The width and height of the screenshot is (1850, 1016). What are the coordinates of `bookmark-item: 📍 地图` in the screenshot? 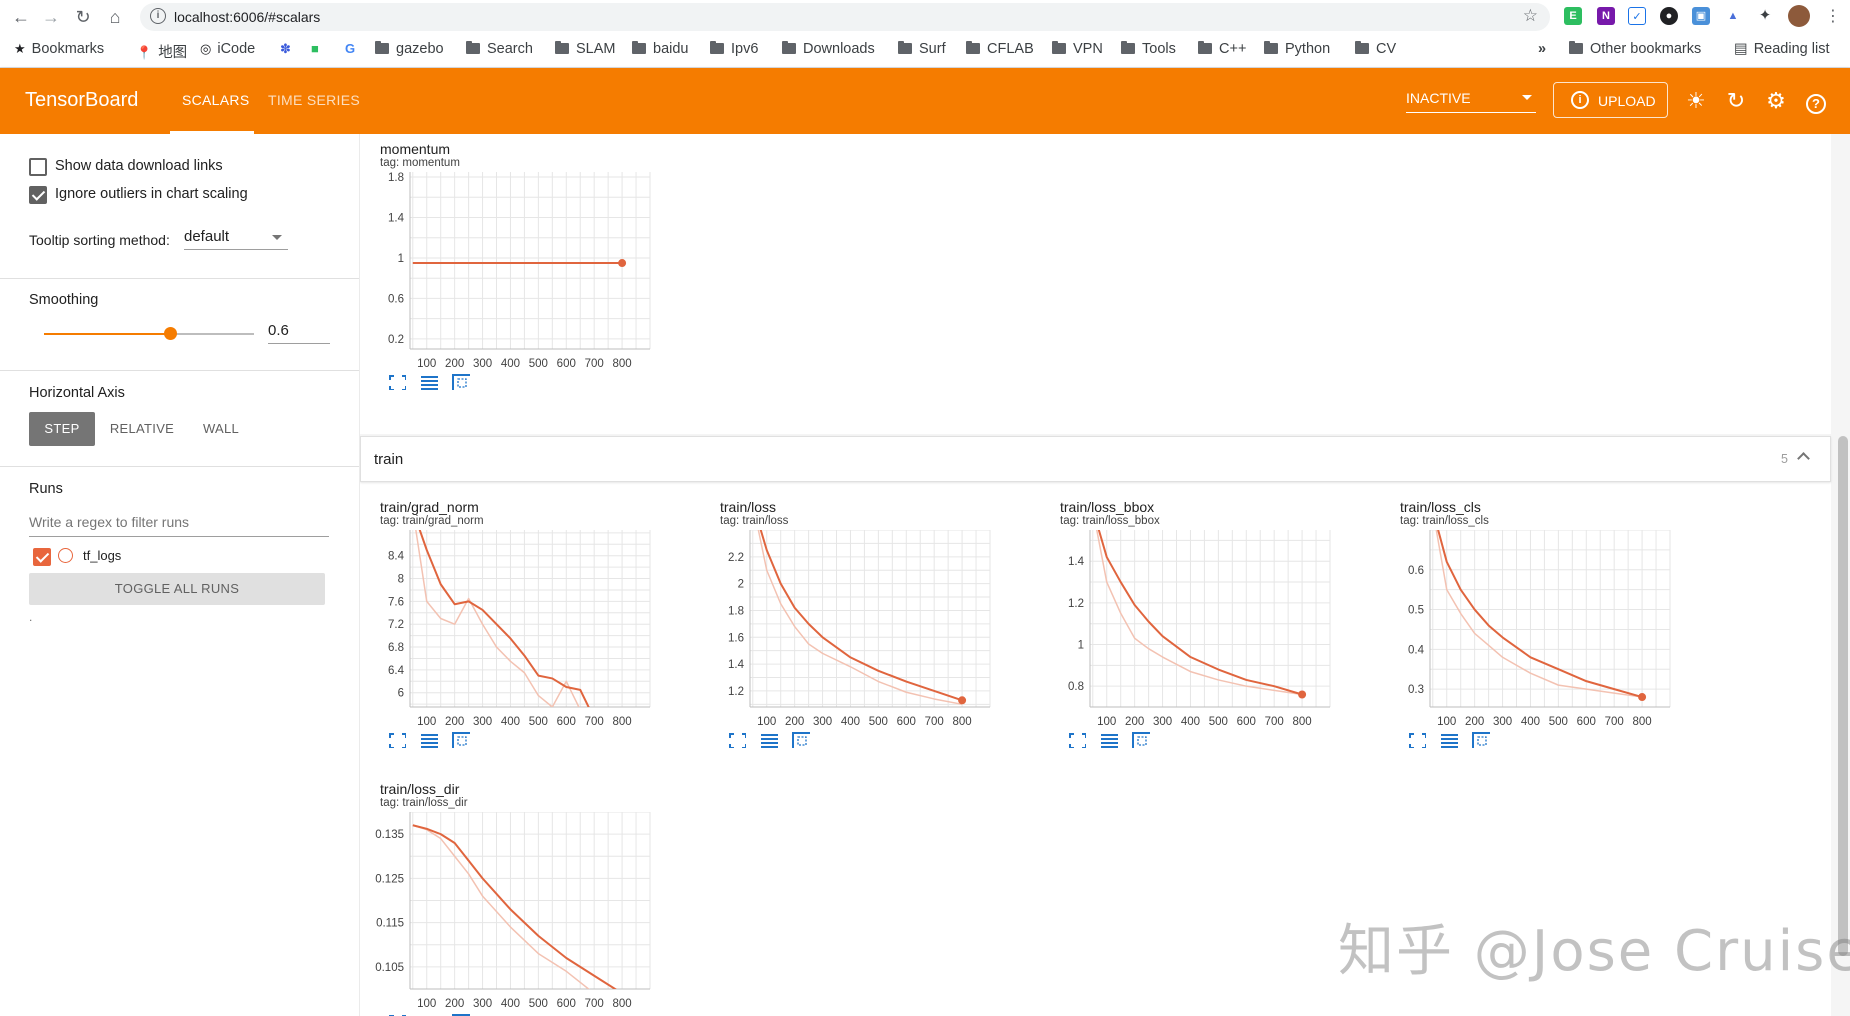 It's located at (161, 51).